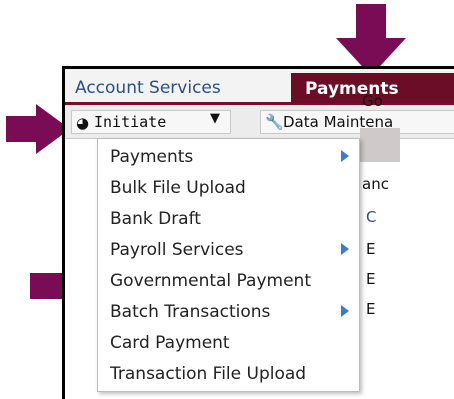  What do you see at coordinates (148, 88) in the screenshot?
I see `tab-account-services: Account Services` at bounding box center [148, 88].